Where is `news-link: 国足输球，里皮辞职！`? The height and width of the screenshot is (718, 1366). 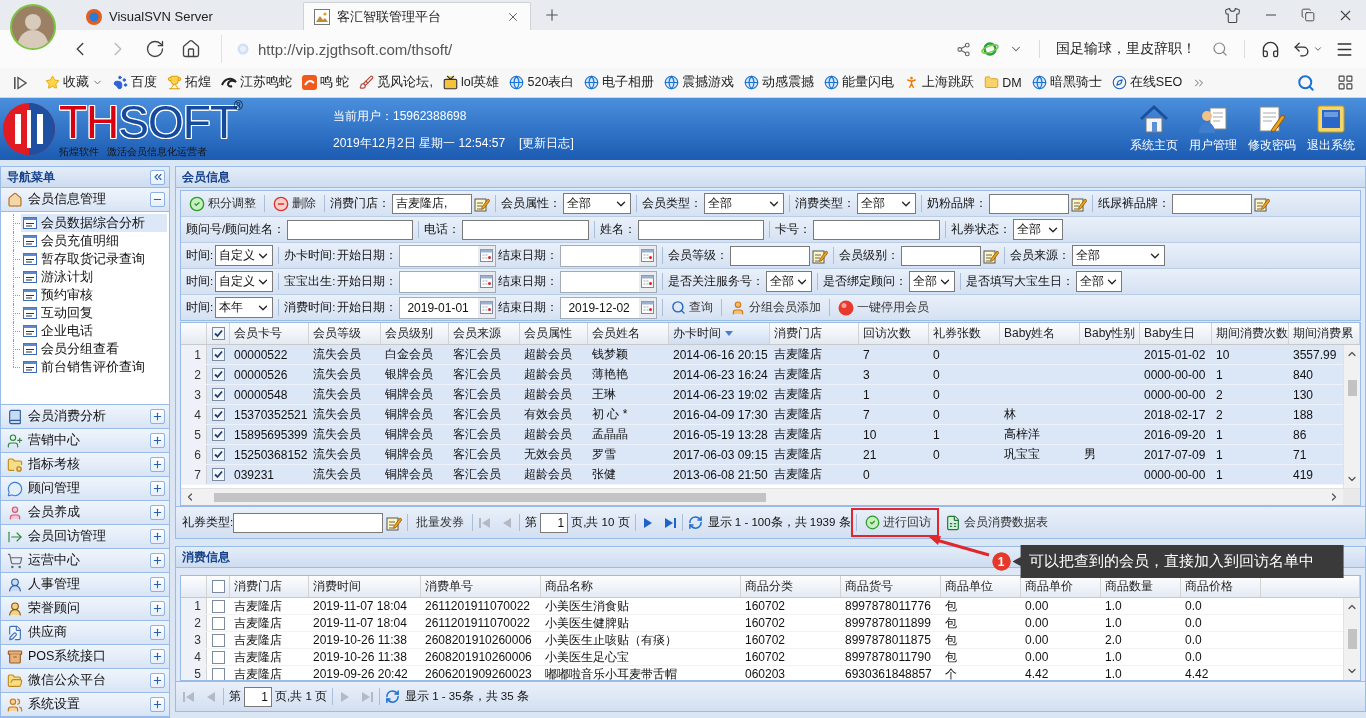
news-link: 国足输球，里皮辞职！ is located at coordinates (1126, 49).